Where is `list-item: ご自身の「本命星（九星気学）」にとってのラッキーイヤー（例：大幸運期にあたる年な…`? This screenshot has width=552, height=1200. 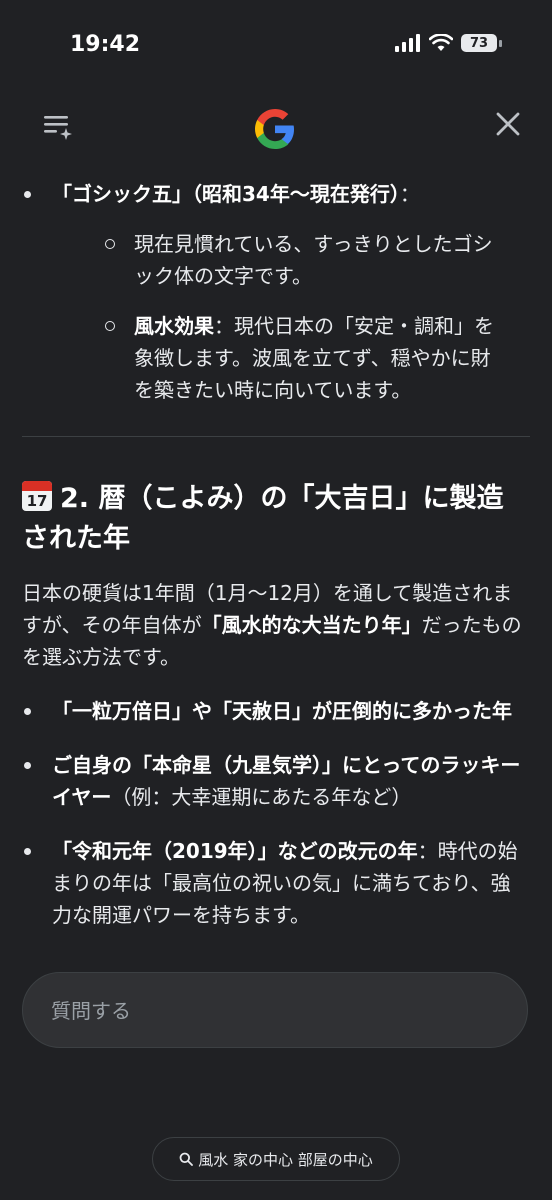
list-item: ご自身の「本命星（九星気学）」にとってのラッキーイヤー（例：大幸運期にあたる年な… is located at coordinates (276, 781).